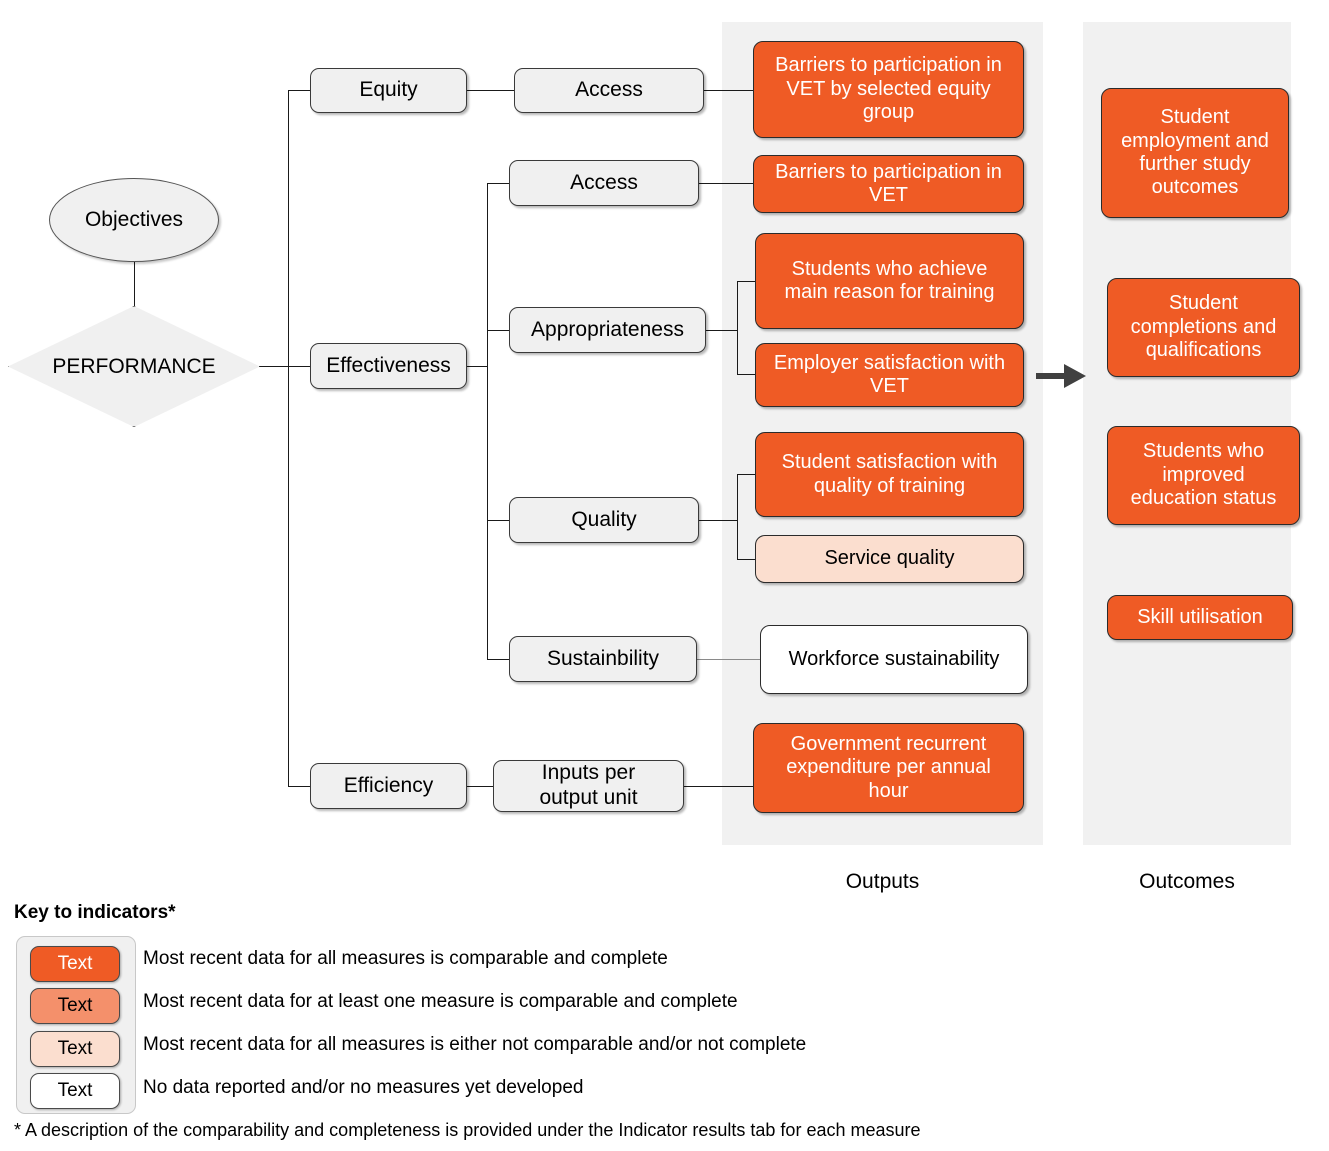  I want to click on key-title: Key to indicators*, so click(95, 912).